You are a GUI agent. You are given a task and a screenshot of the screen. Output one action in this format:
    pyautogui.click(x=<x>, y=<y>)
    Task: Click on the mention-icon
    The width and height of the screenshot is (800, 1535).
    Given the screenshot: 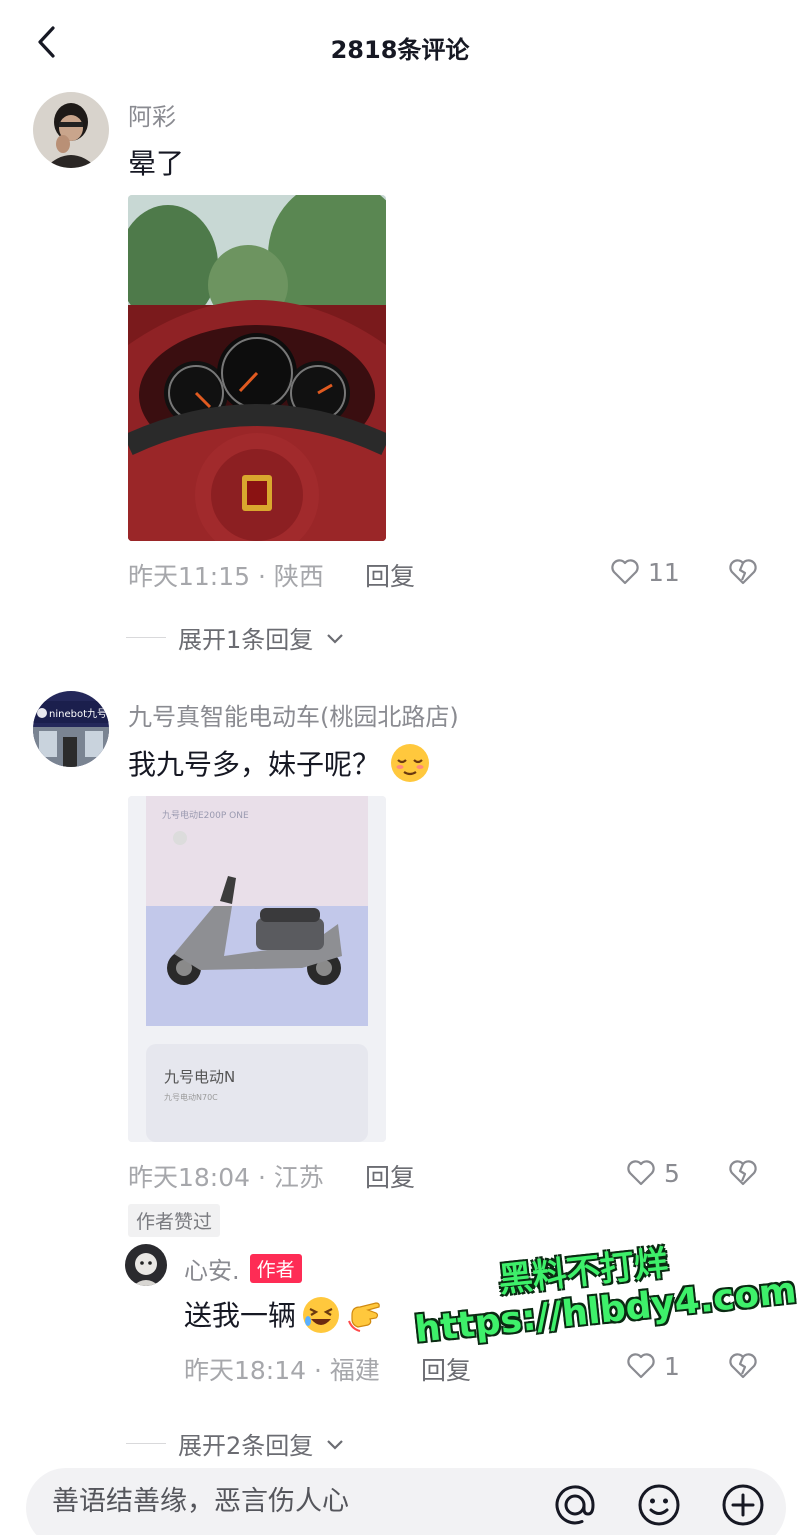 What is the action you would take?
    pyautogui.click(x=575, y=1505)
    